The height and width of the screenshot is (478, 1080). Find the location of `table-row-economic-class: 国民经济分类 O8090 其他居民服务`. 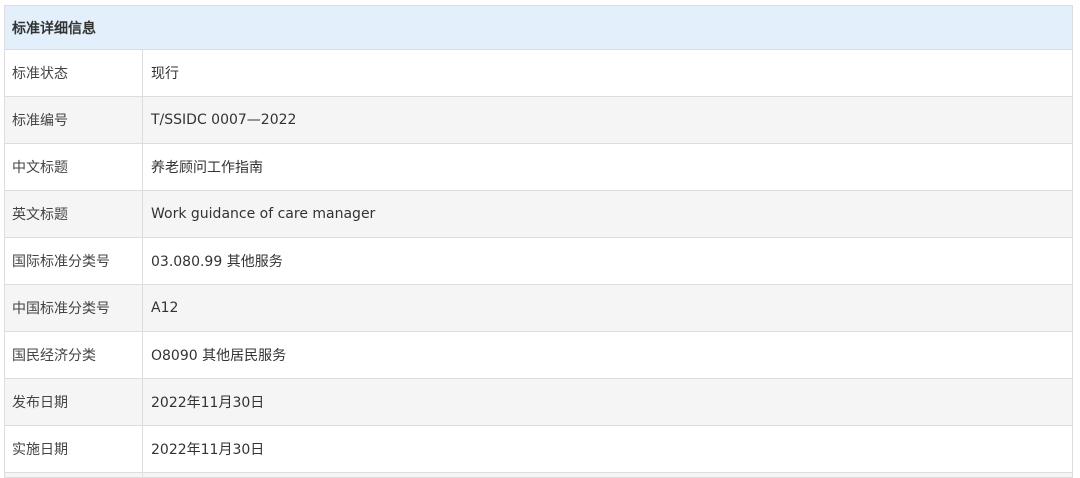

table-row-economic-class: 国民经济分类 O8090 其他居民服务 is located at coordinates (538, 355).